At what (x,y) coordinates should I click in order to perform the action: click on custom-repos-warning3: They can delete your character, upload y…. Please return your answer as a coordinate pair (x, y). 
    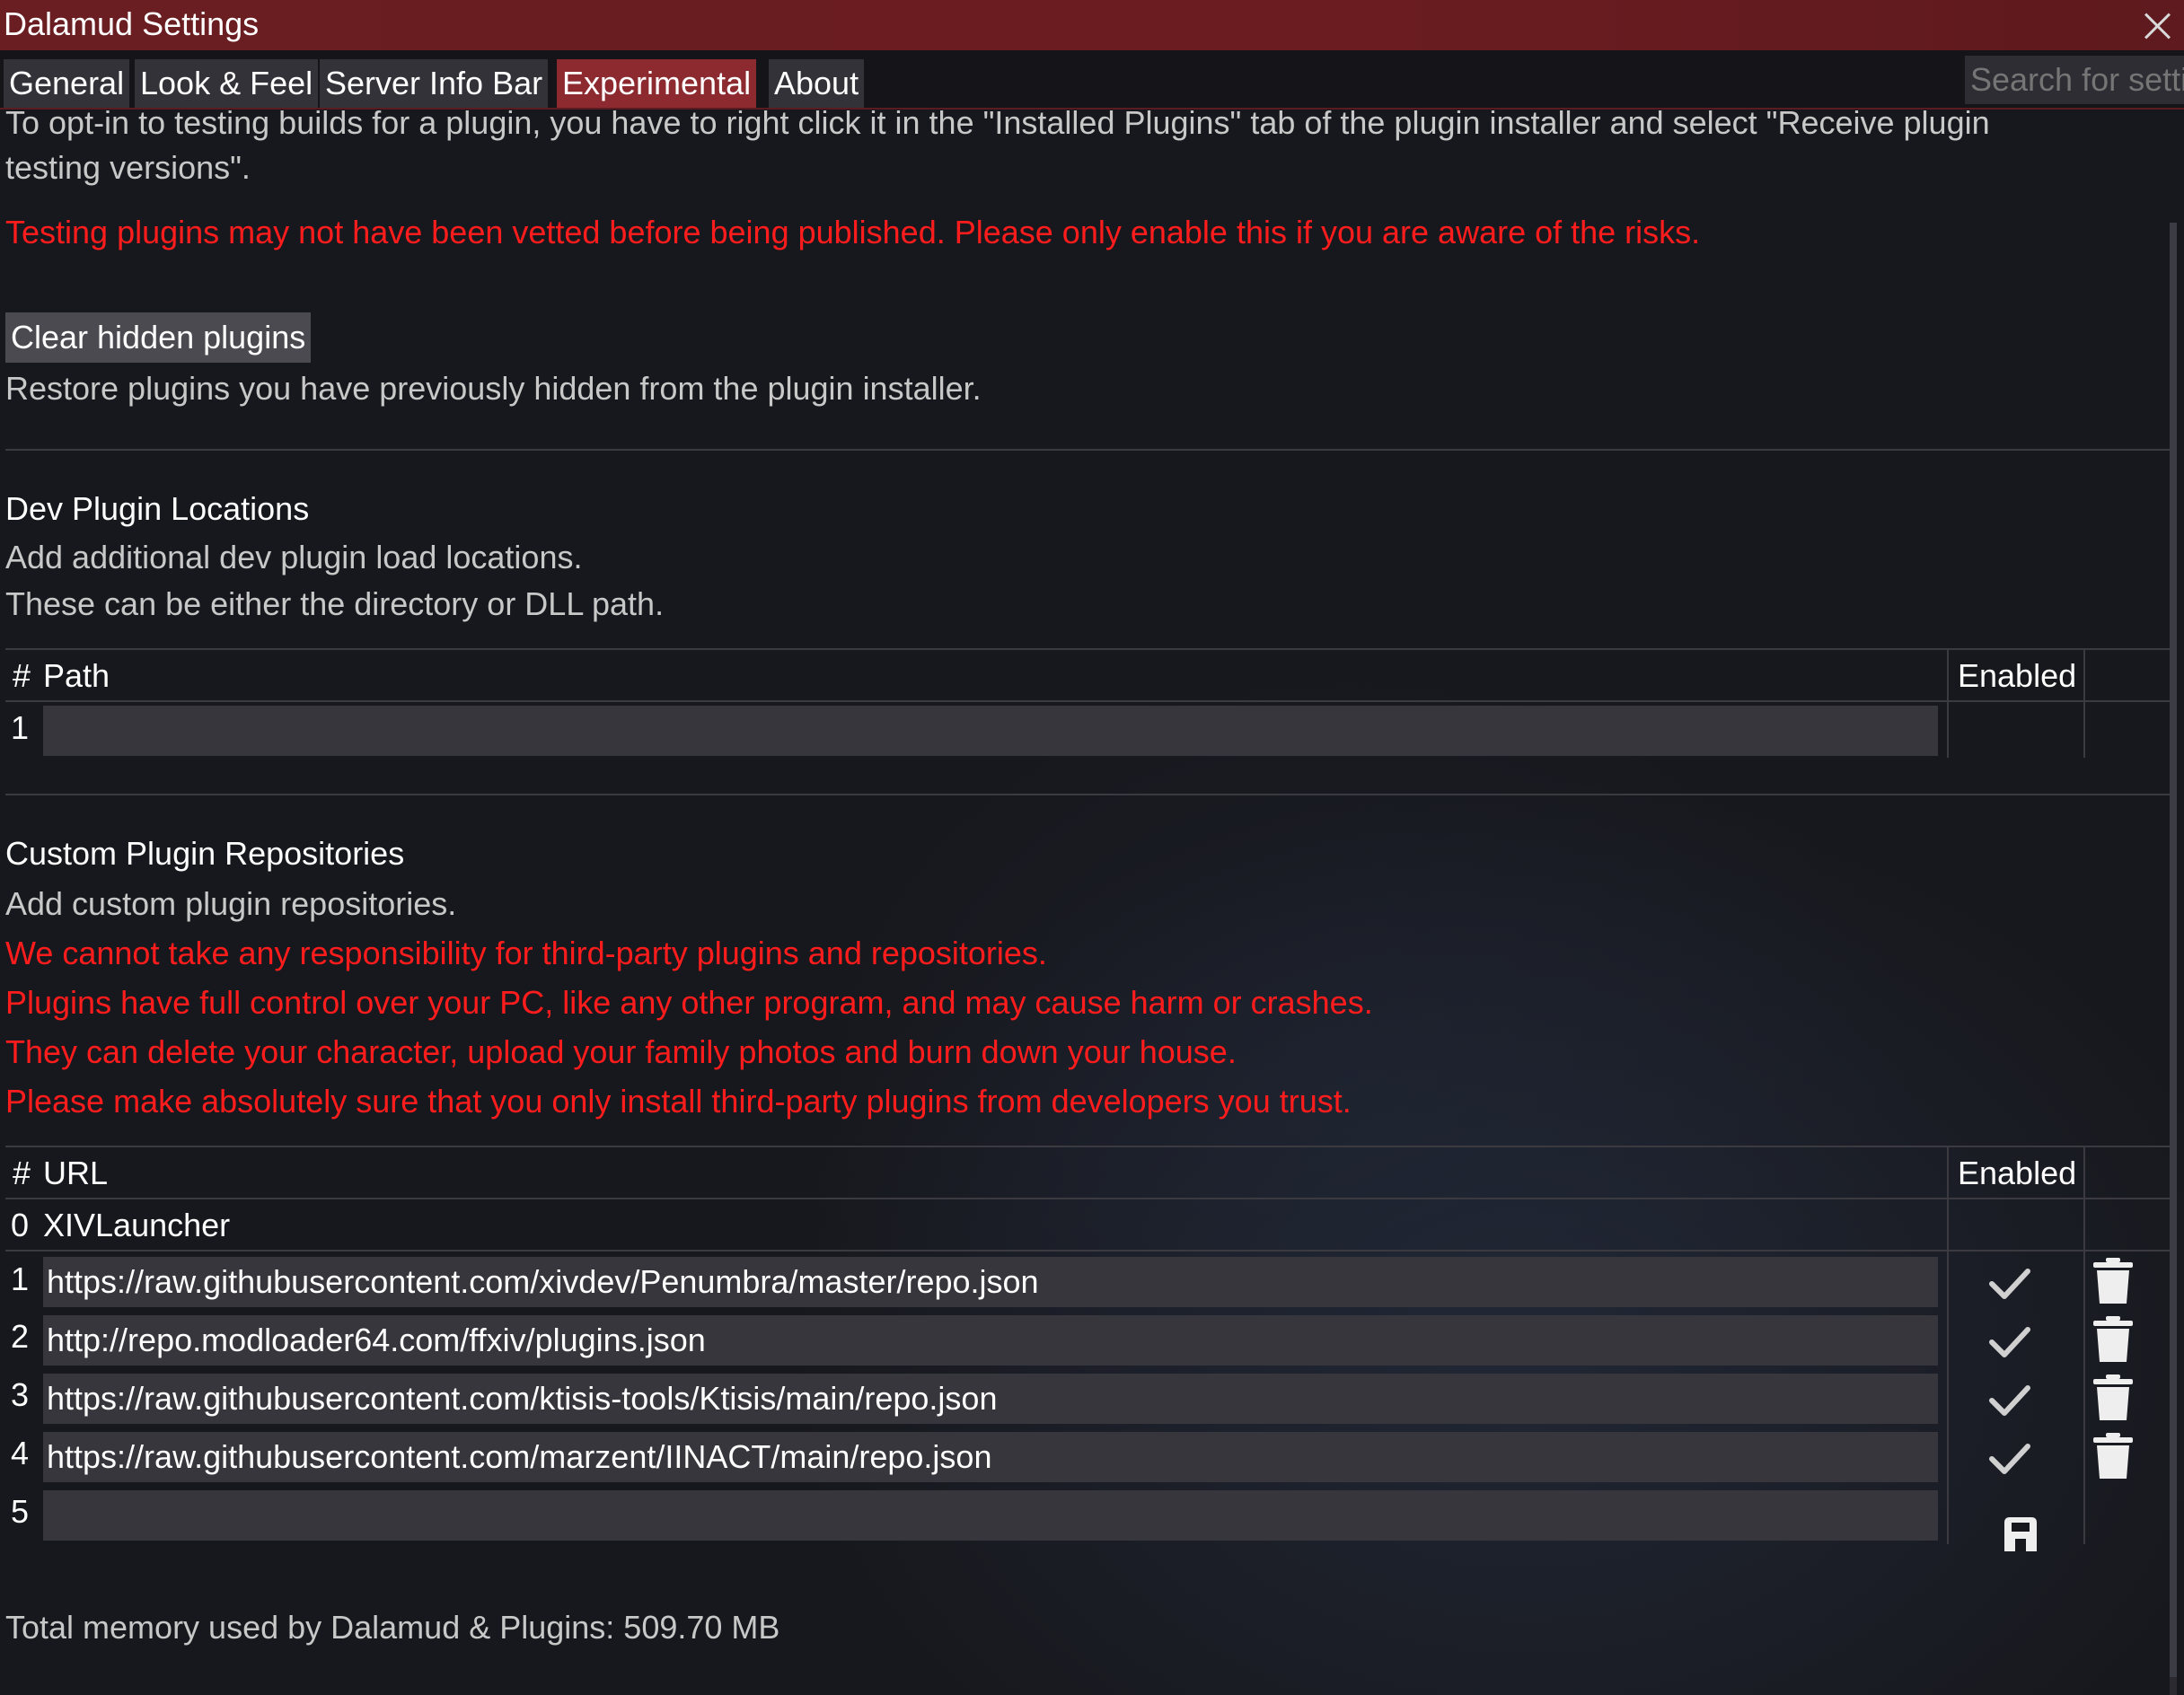
    Looking at the image, I should click on (621, 1051).